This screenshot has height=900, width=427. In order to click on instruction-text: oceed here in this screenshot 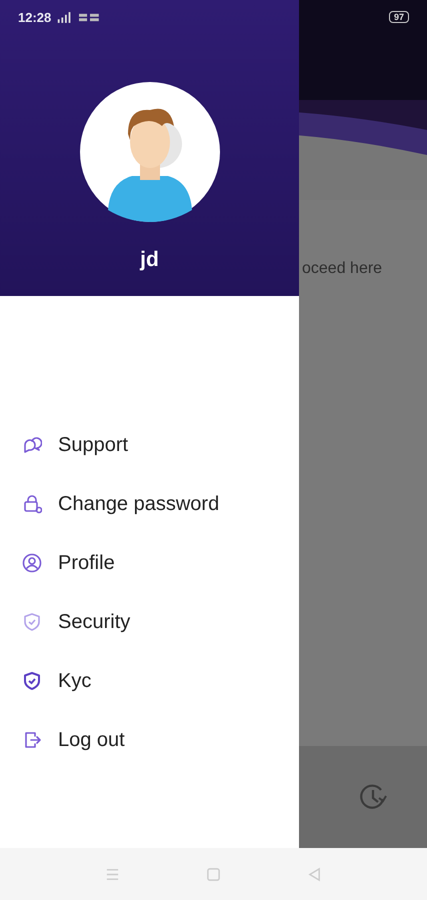, I will do `click(342, 269)`.